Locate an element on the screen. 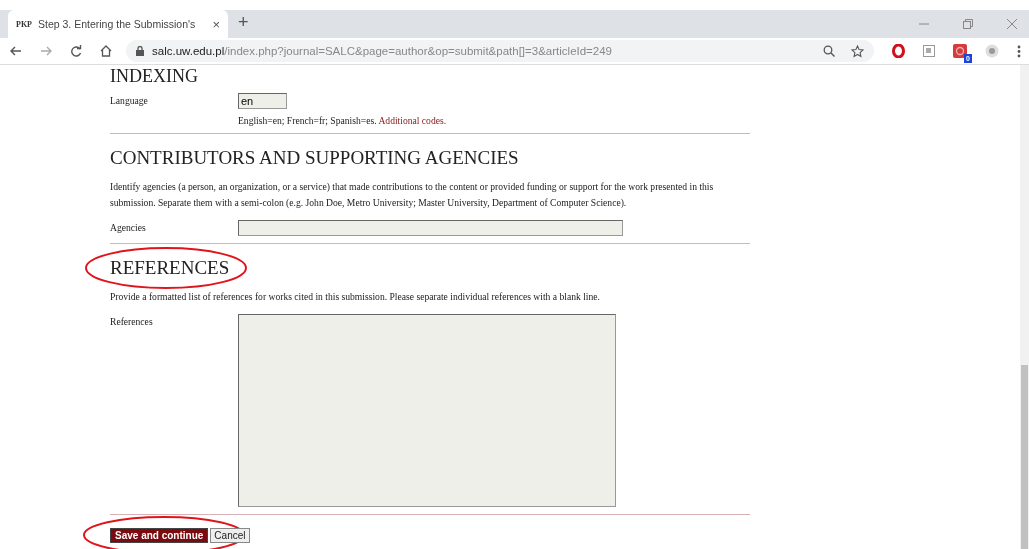 This screenshot has width=1029, height=549. zoom-icon is located at coordinates (829, 51).